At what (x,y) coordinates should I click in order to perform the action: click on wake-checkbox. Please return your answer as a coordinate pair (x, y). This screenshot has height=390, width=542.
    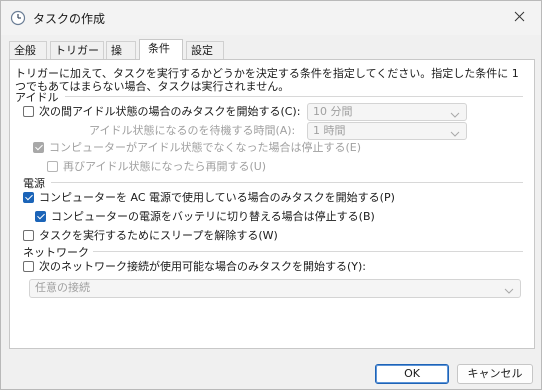
    Looking at the image, I should click on (28, 235).